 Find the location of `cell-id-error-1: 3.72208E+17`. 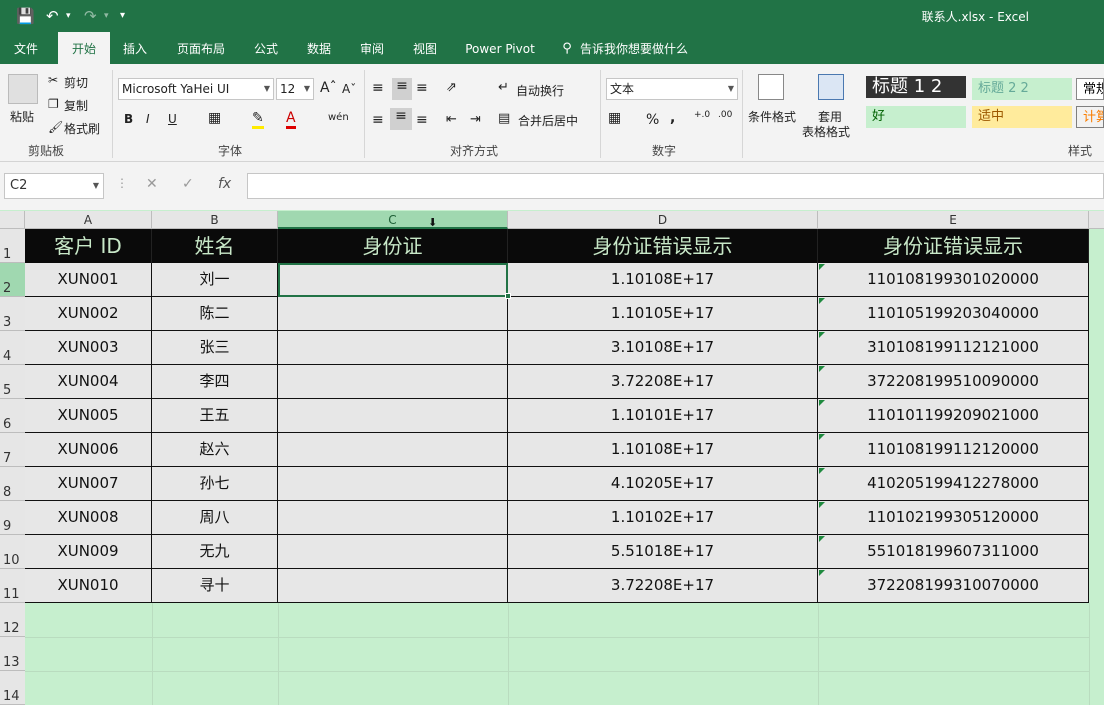

cell-id-error-1: 3.72208E+17 is located at coordinates (663, 382).